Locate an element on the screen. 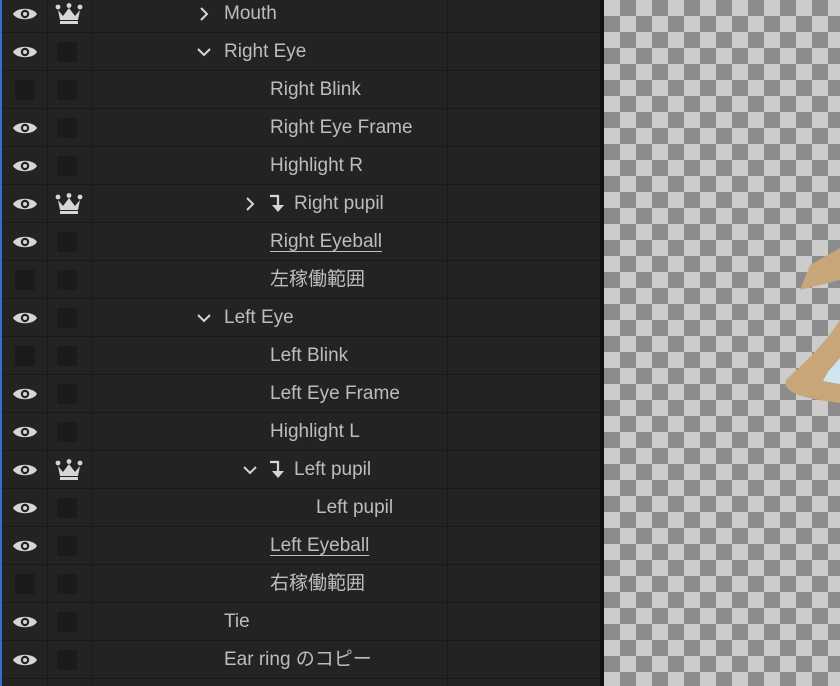 The image size is (840, 686). layer-row: Right pupil is located at coordinates (301, 204).